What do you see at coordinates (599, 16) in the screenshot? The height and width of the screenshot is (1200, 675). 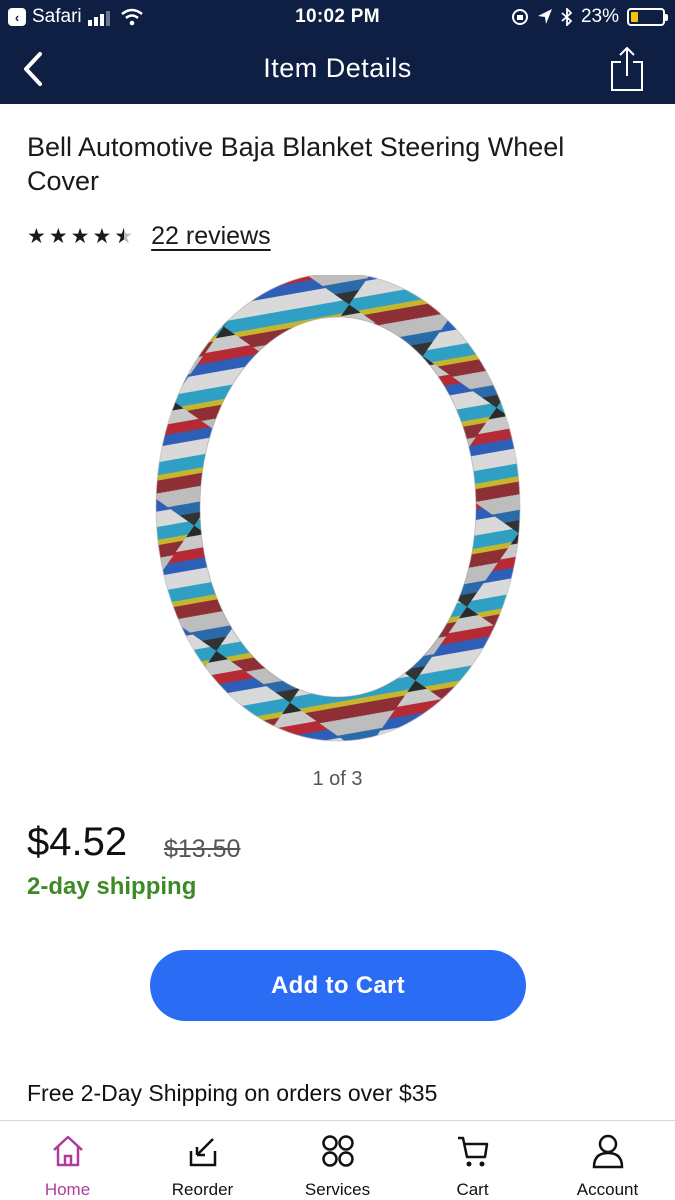 I see `battery-percent: 23%` at bounding box center [599, 16].